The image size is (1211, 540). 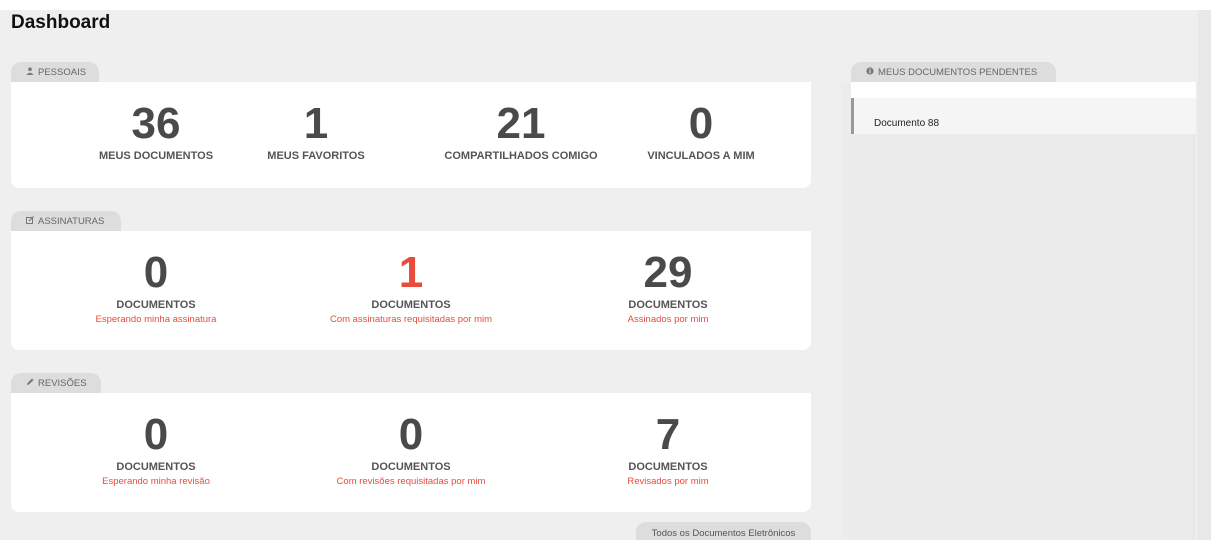 I want to click on stat-sub: Revisados por mim, so click(x=668, y=481).